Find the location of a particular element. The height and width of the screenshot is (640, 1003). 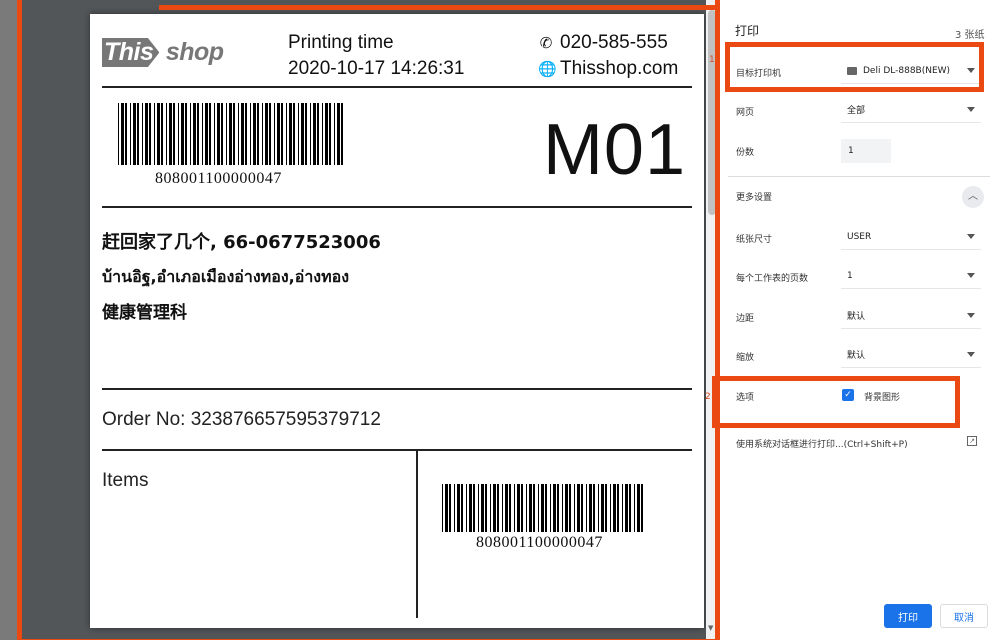

pages-per-sheet-value: 1 is located at coordinates (850, 275).